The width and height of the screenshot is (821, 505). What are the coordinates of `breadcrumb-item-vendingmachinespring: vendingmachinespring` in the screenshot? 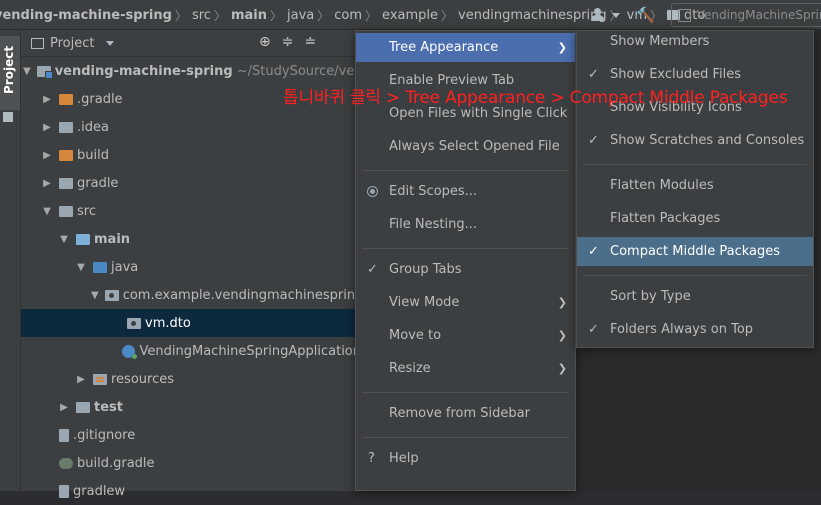 It's located at (532, 15).